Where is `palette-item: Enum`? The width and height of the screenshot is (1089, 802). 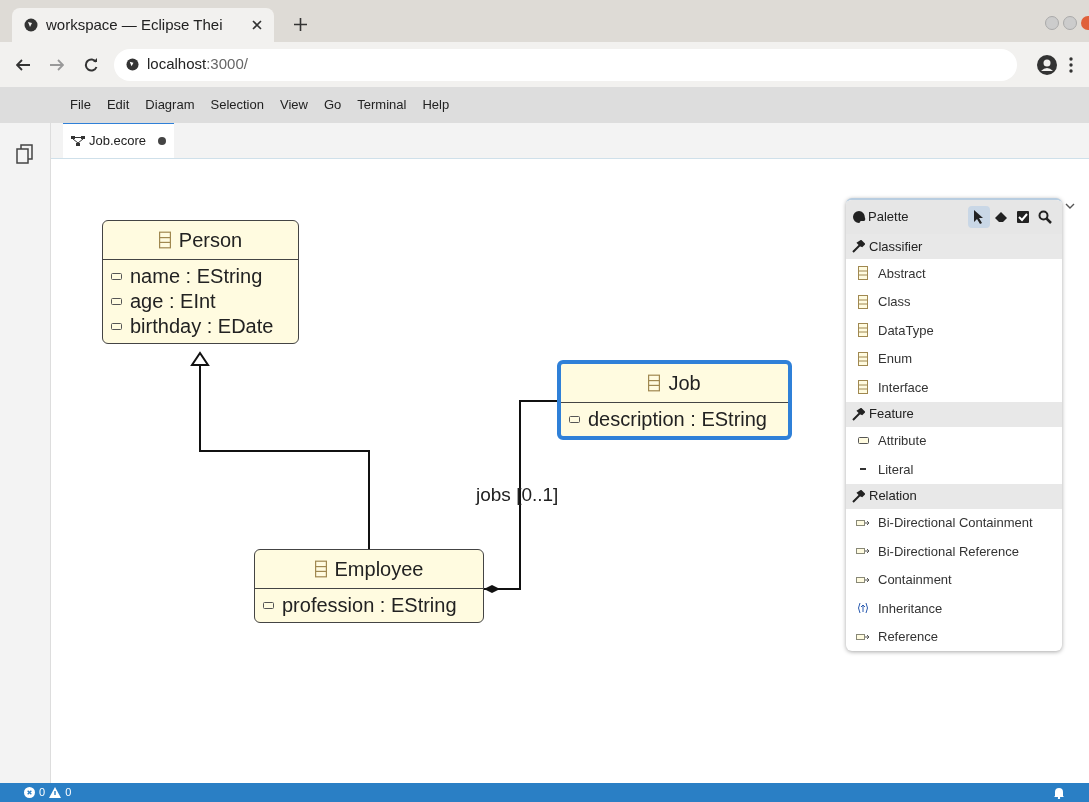
palette-item: Enum is located at coordinates (954, 358).